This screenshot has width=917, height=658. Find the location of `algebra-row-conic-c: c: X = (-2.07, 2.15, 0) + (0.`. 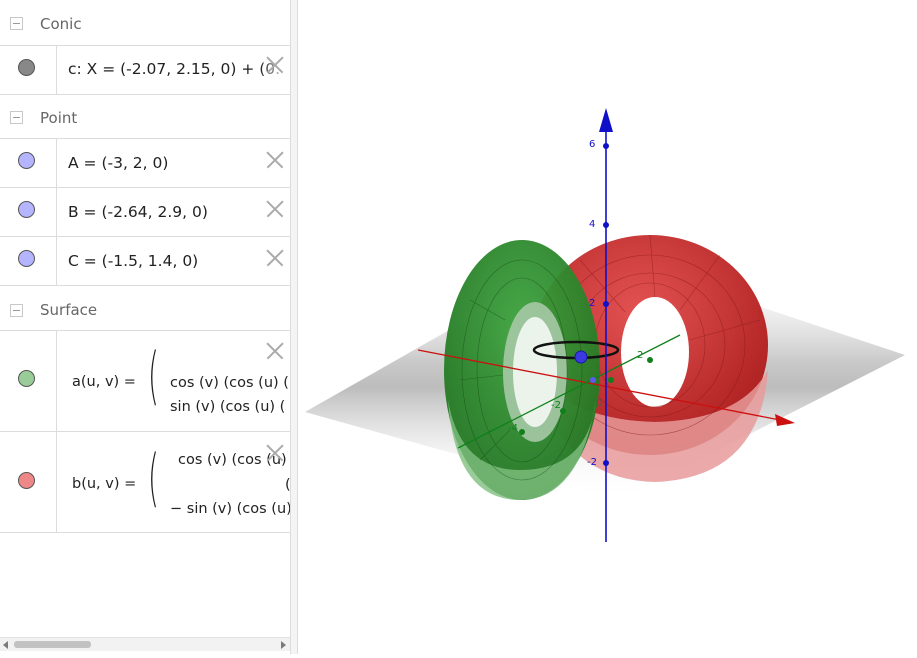

algebra-row-conic-c: c: X = (-2.07, 2.15, 0) + (0. is located at coordinates (145, 70).